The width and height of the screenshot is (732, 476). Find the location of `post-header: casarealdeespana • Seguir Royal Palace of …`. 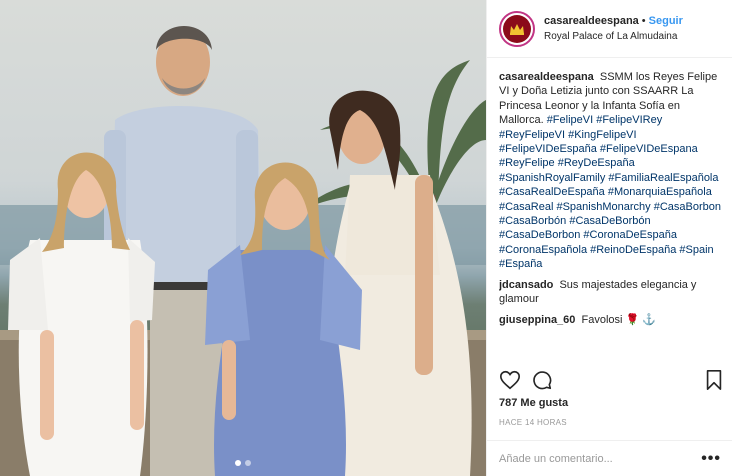

post-header: casarealdeespana • Seguir Royal Palace of … is located at coordinates (609, 29).